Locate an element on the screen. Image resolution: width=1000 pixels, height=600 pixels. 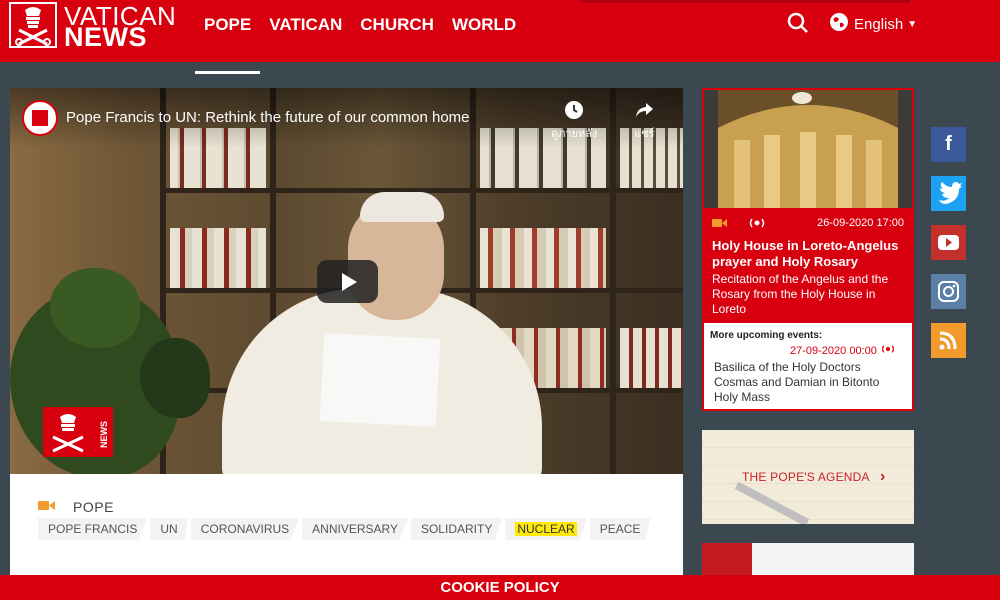
rss-icon is located at coordinates (948, 340).